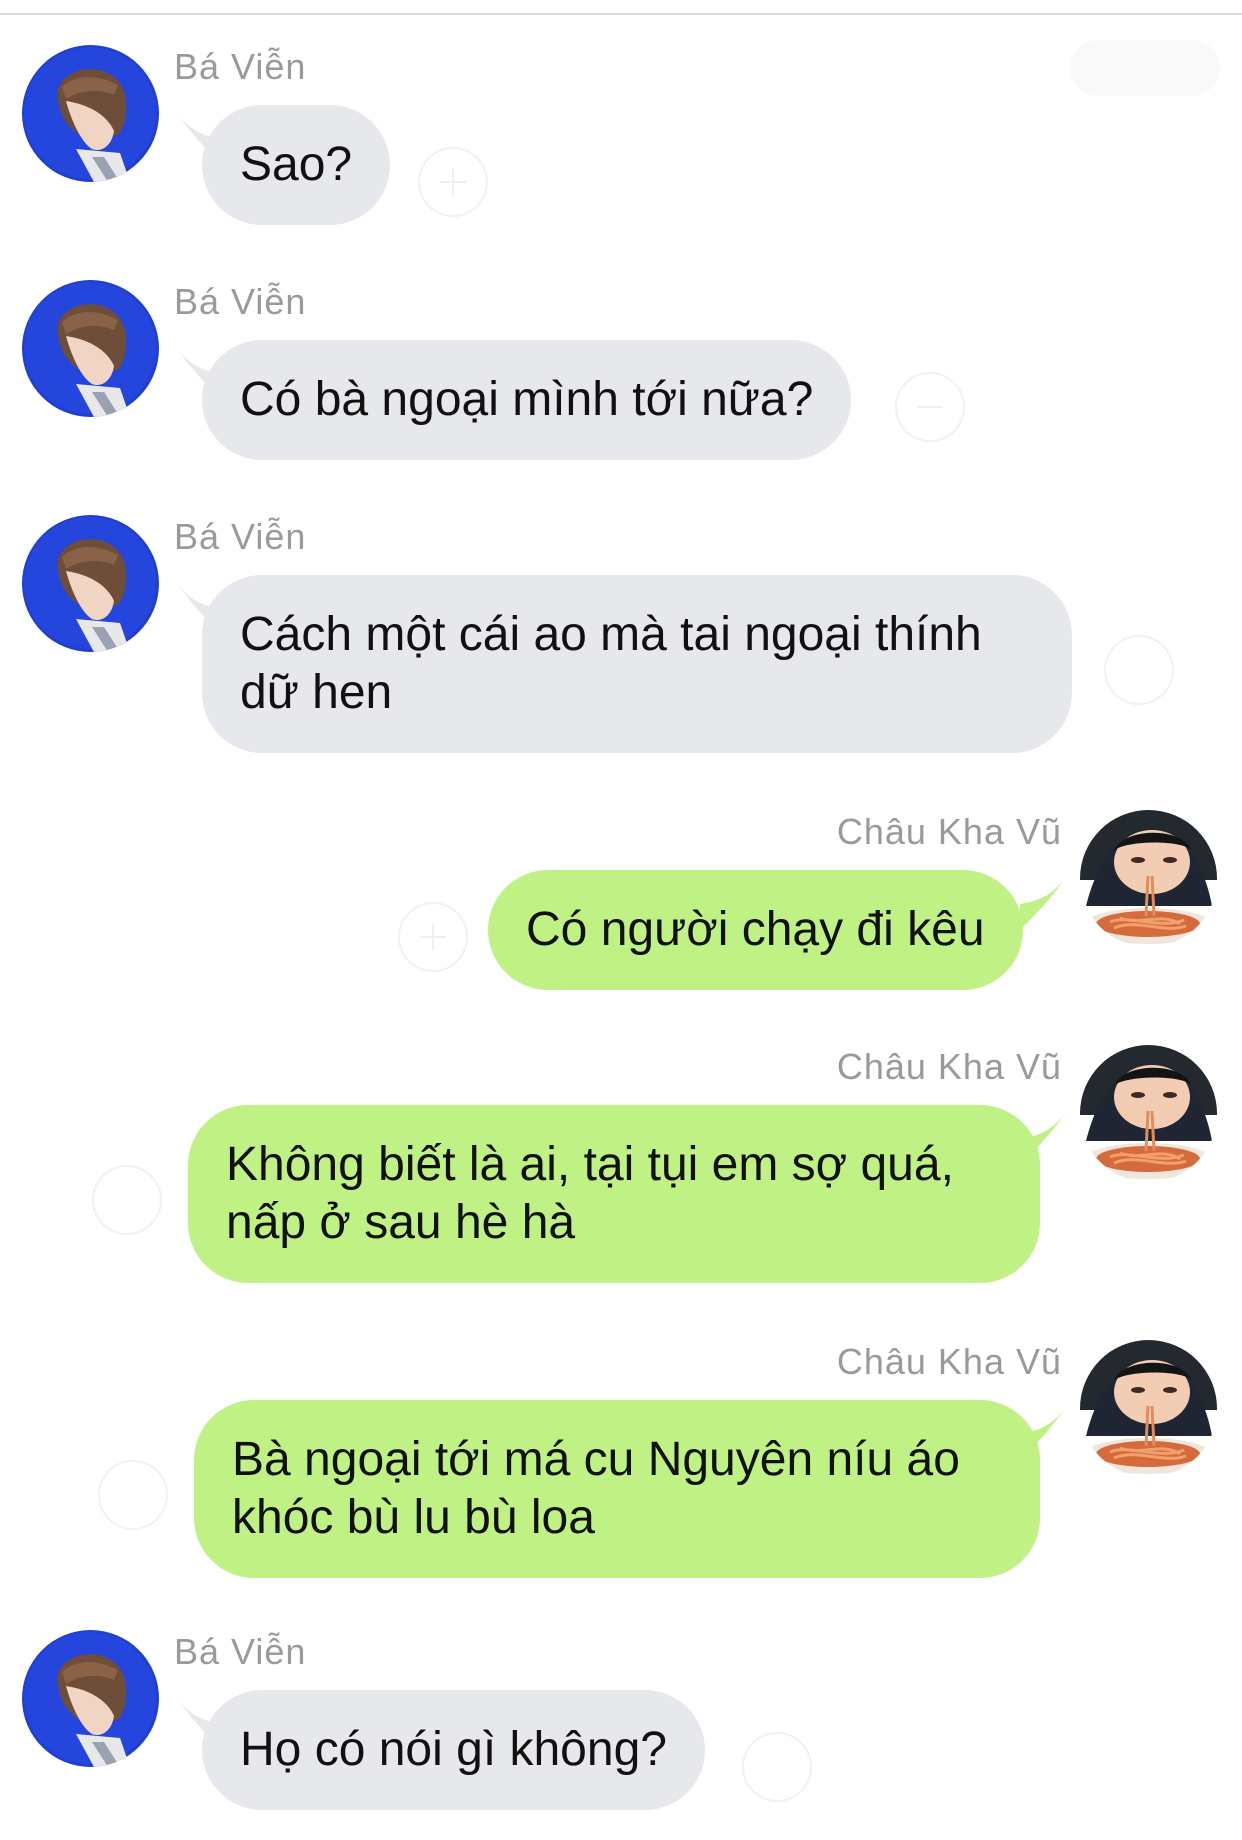  Describe the element at coordinates (1145, 68) in the screenshot. I see `top-corner-element` at that location.